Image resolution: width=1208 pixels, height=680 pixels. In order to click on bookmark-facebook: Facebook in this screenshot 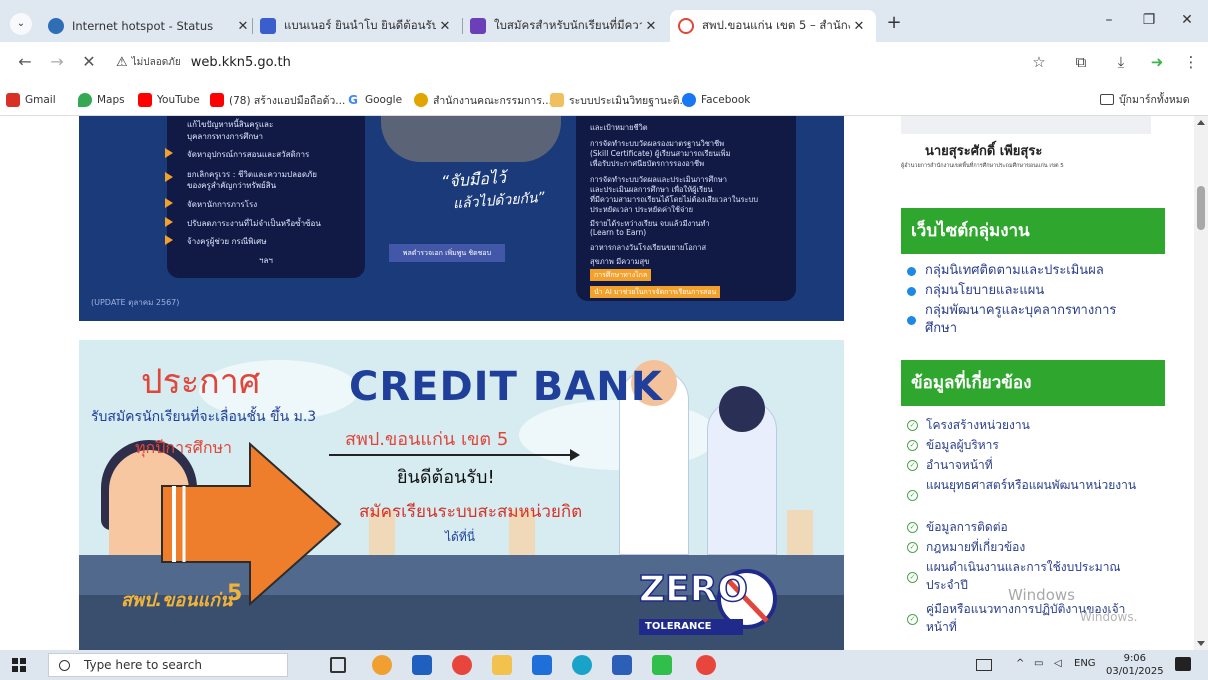, I will do `click(716, 100)`.